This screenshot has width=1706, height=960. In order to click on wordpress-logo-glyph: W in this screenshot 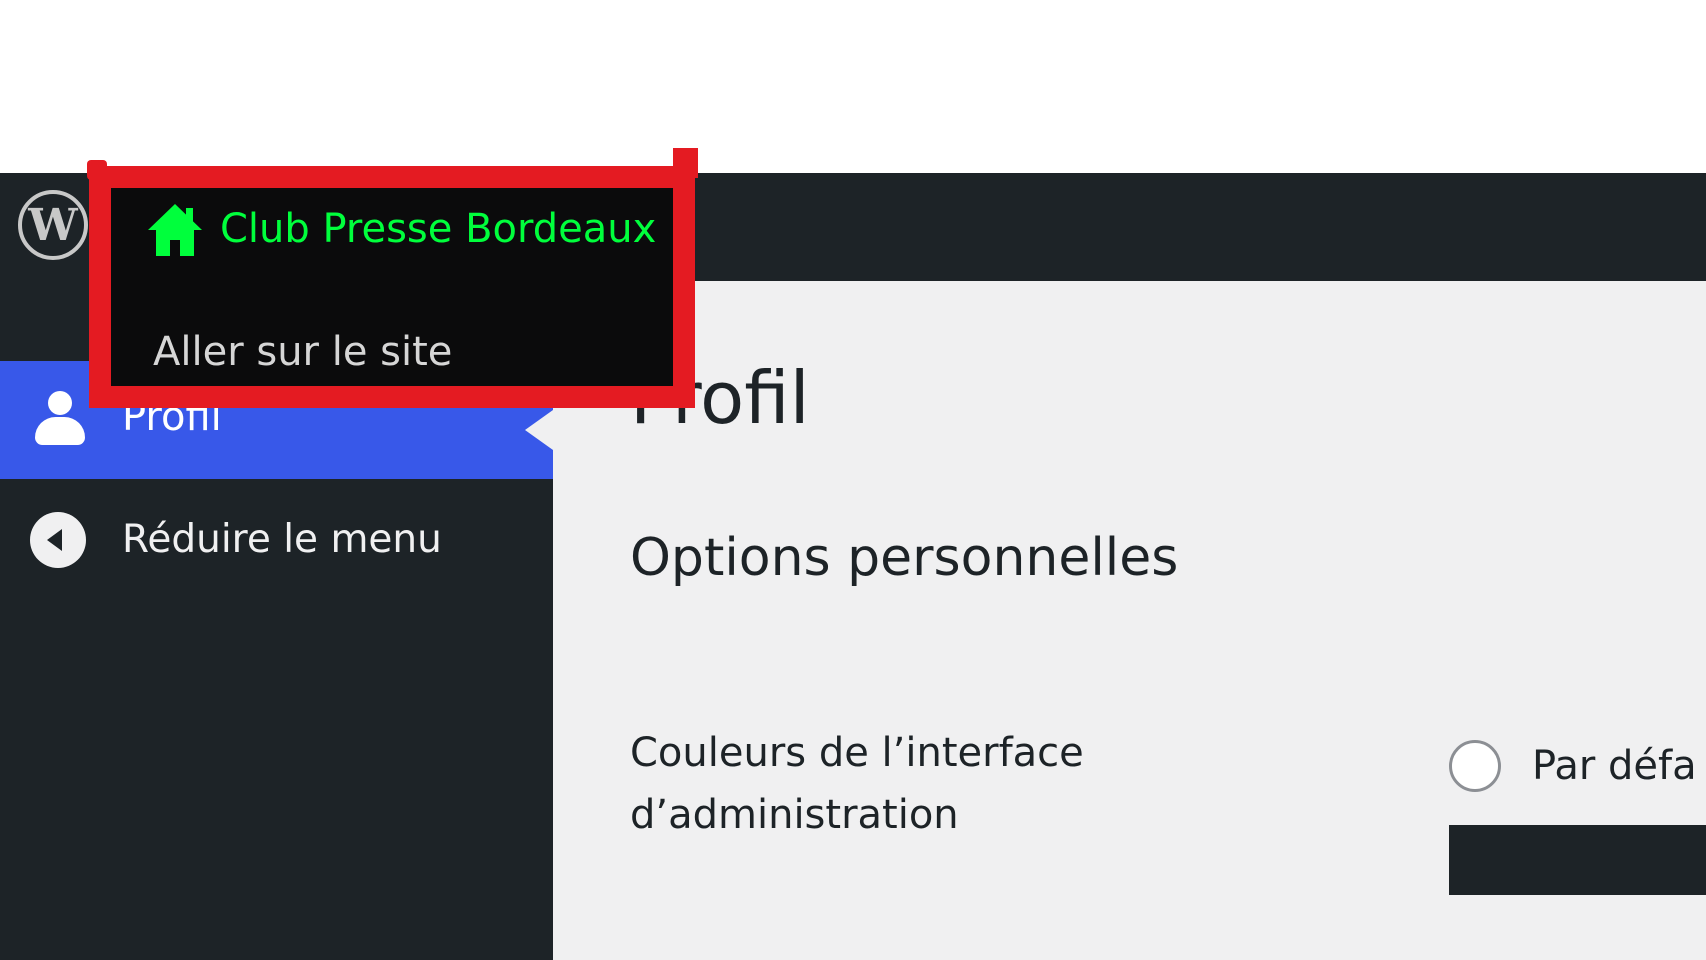, I will do `click(53, 225)`.